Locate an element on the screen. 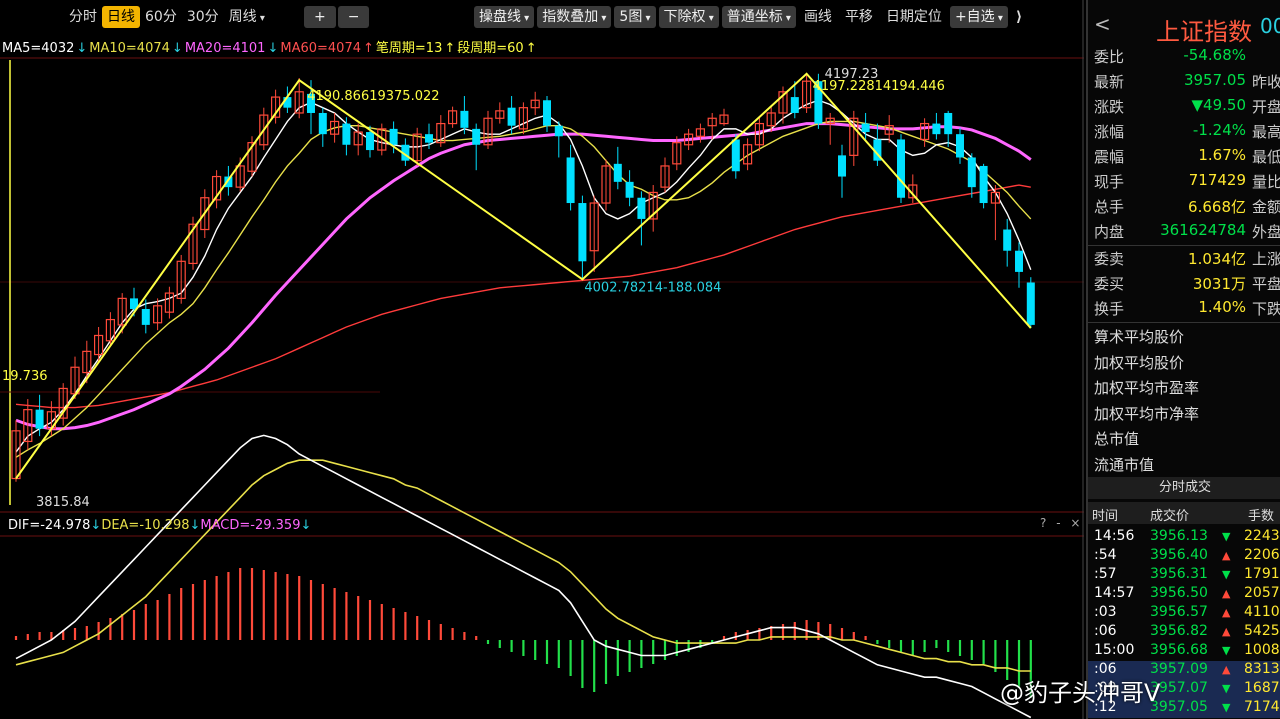  quote-label: 震幅 is located at coordinates (1109, 157).